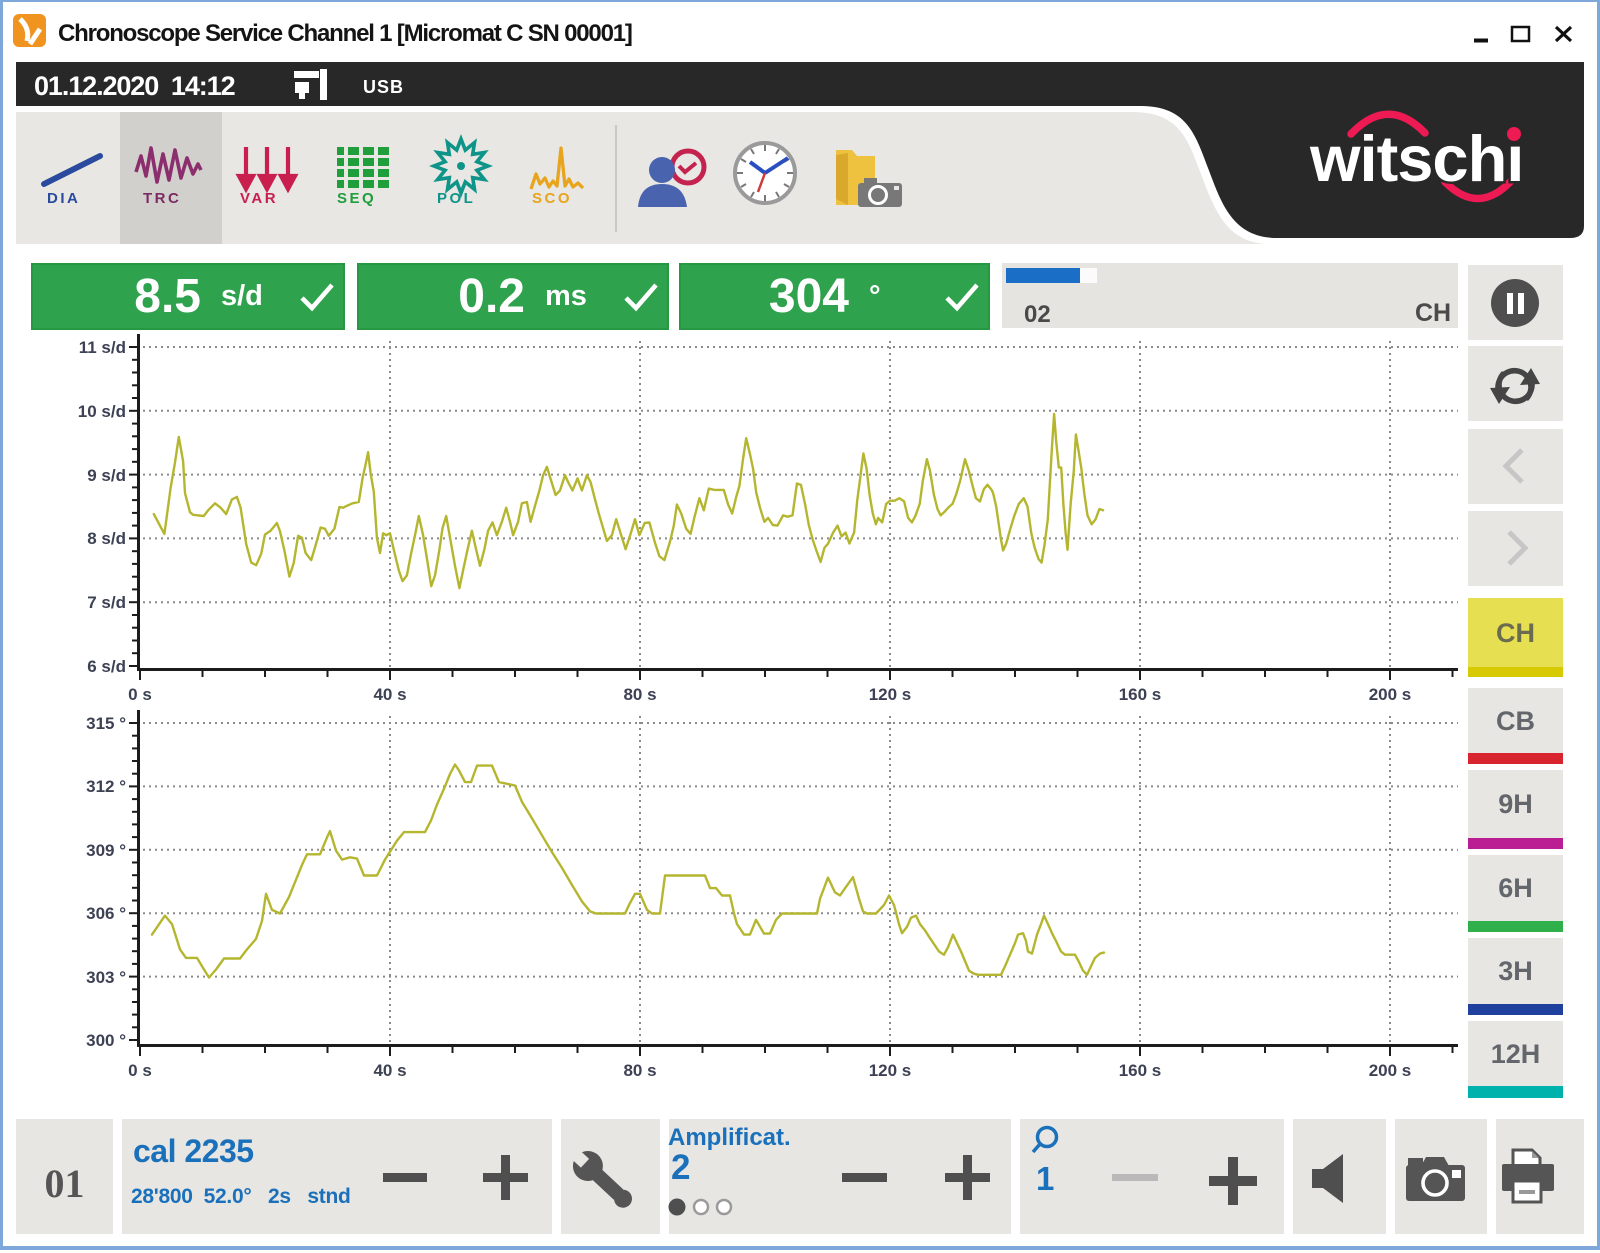  I want to click on svg-text: 300 °, so click(106, 1040).